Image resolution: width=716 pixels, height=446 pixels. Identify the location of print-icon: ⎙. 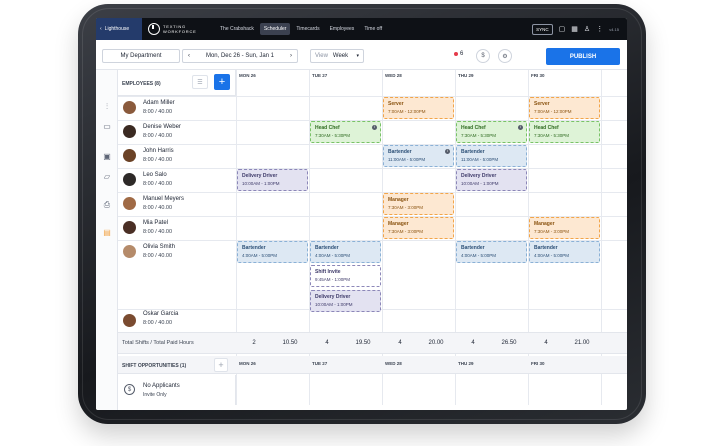
(107, 205).